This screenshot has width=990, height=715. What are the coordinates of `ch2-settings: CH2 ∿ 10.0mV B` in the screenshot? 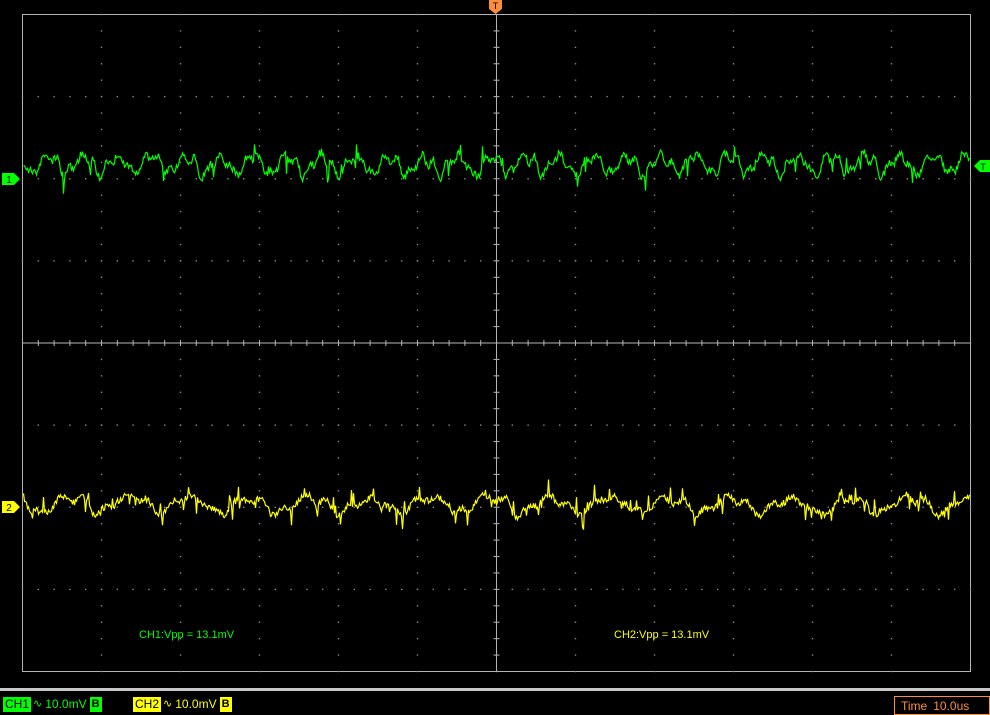 It's located at (182, 704).